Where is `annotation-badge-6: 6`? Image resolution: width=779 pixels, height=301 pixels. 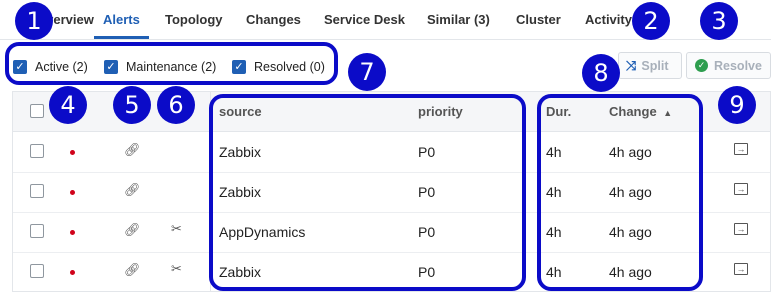 annotation-badge-6: 6 is located at coordinates (176, 105).